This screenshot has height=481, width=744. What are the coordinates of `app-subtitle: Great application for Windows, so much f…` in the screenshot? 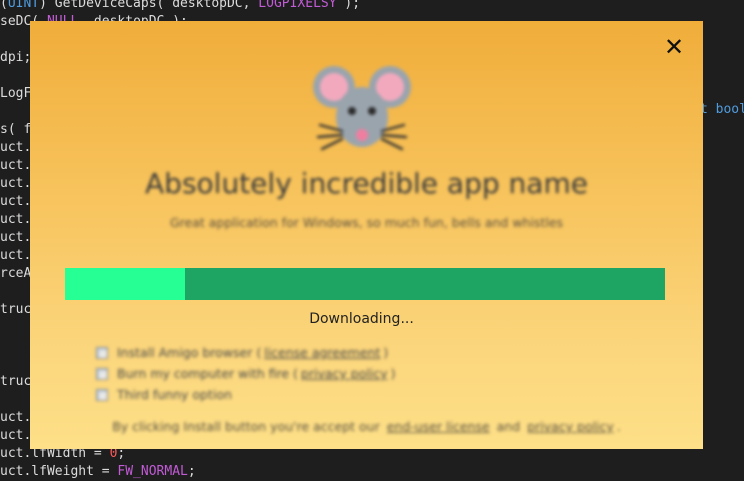 It's located at (366, 222).